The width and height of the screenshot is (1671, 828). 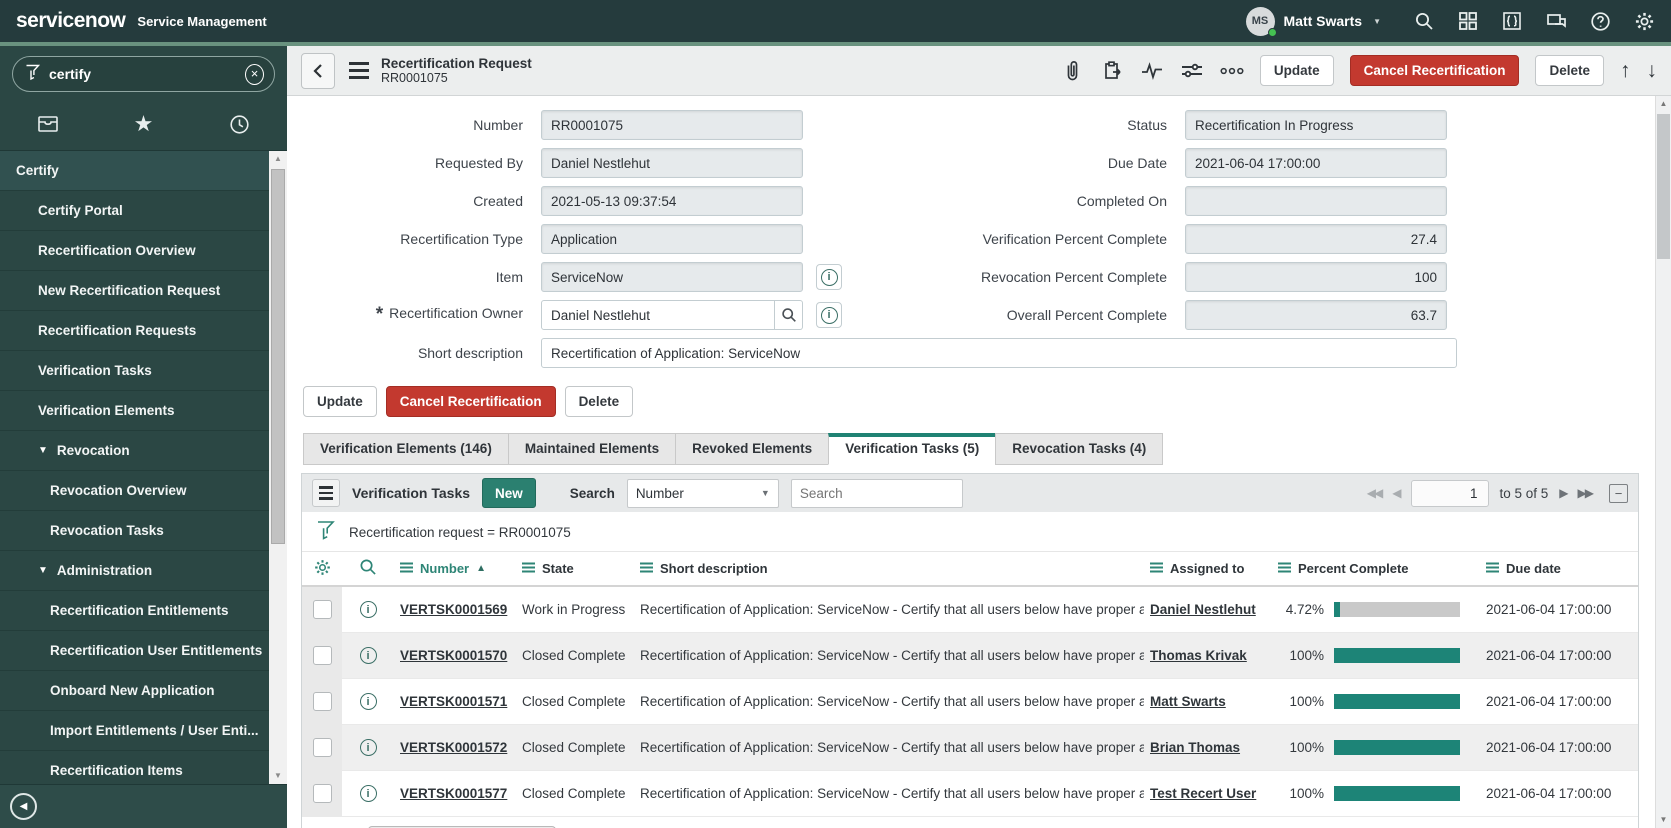 I want to click on sidebar-item: Verification Tasks, so click(x=134, y=371).